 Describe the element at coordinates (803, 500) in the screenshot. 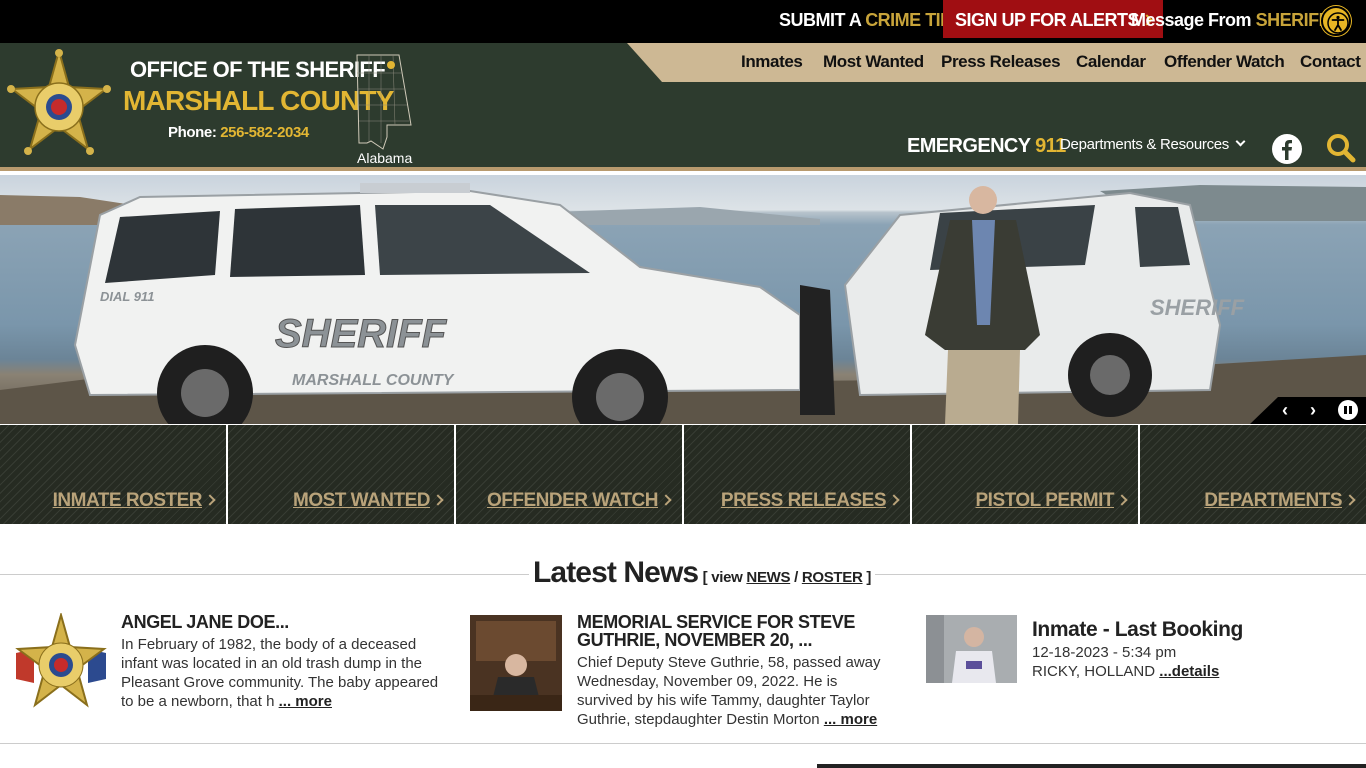

I see `tile-label: PRESS RELEASES` at that location.